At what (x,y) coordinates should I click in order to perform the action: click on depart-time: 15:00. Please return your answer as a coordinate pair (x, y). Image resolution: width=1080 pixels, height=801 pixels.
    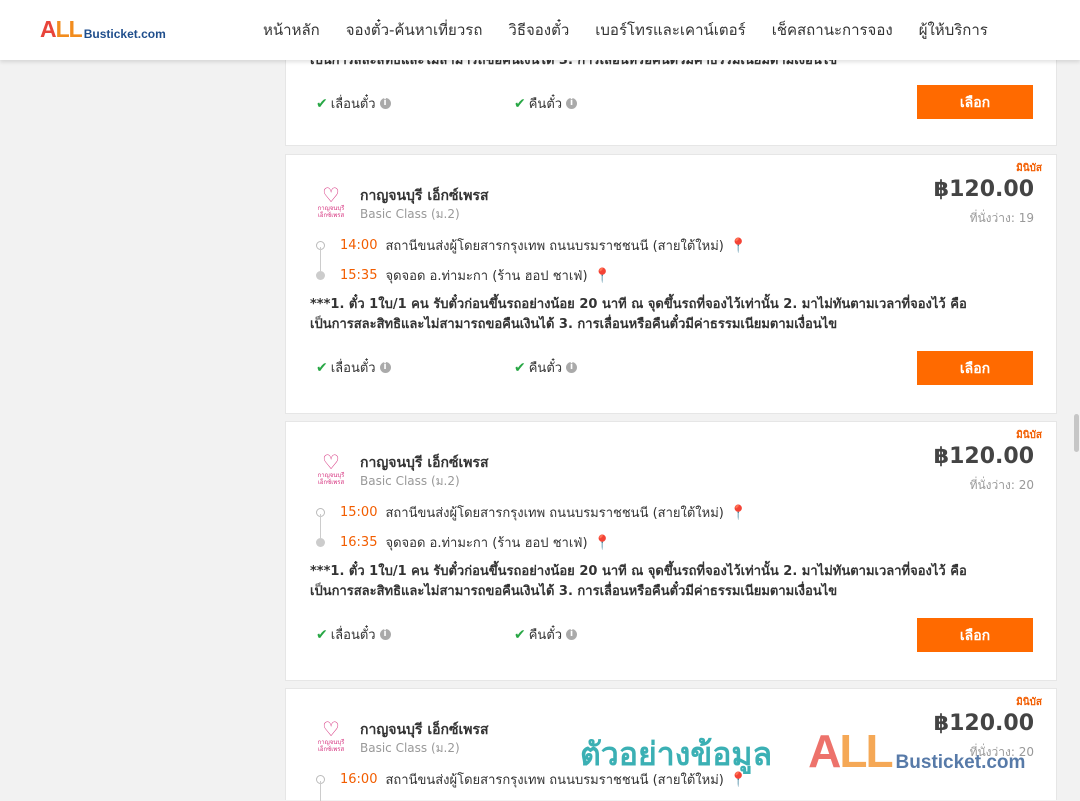
    Looking at the image, I should click on (359, 512).